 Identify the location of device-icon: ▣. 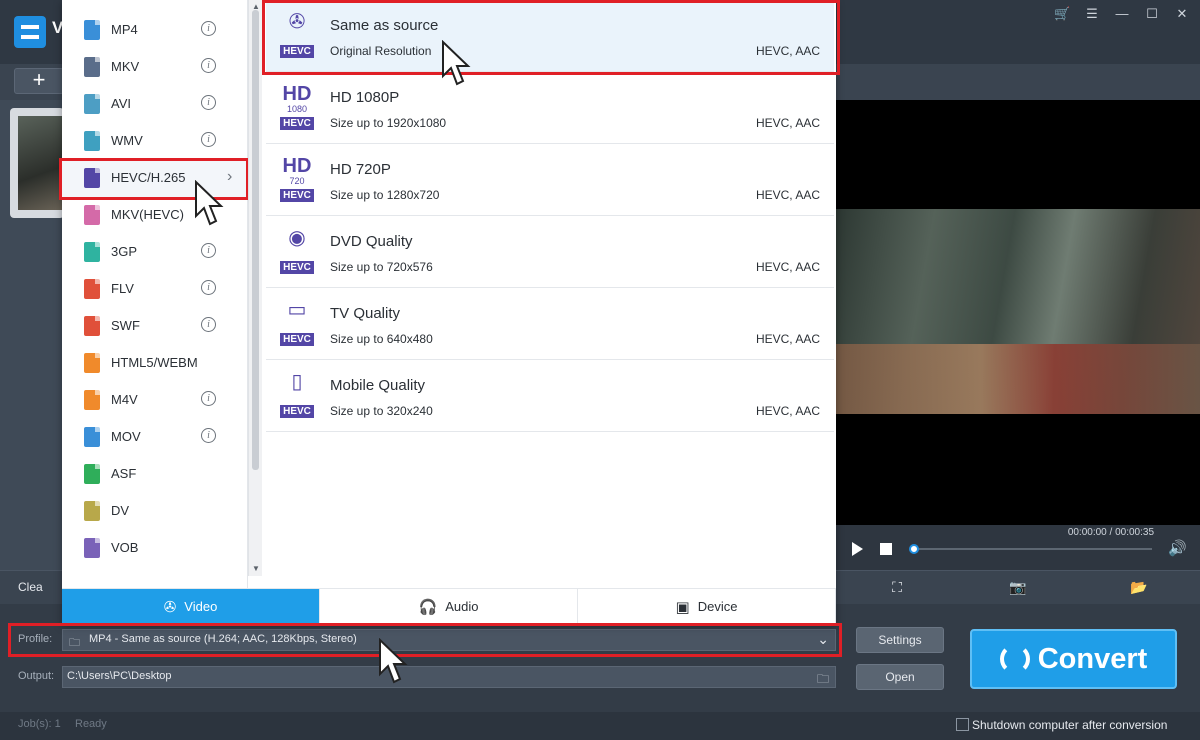
(682, 607).